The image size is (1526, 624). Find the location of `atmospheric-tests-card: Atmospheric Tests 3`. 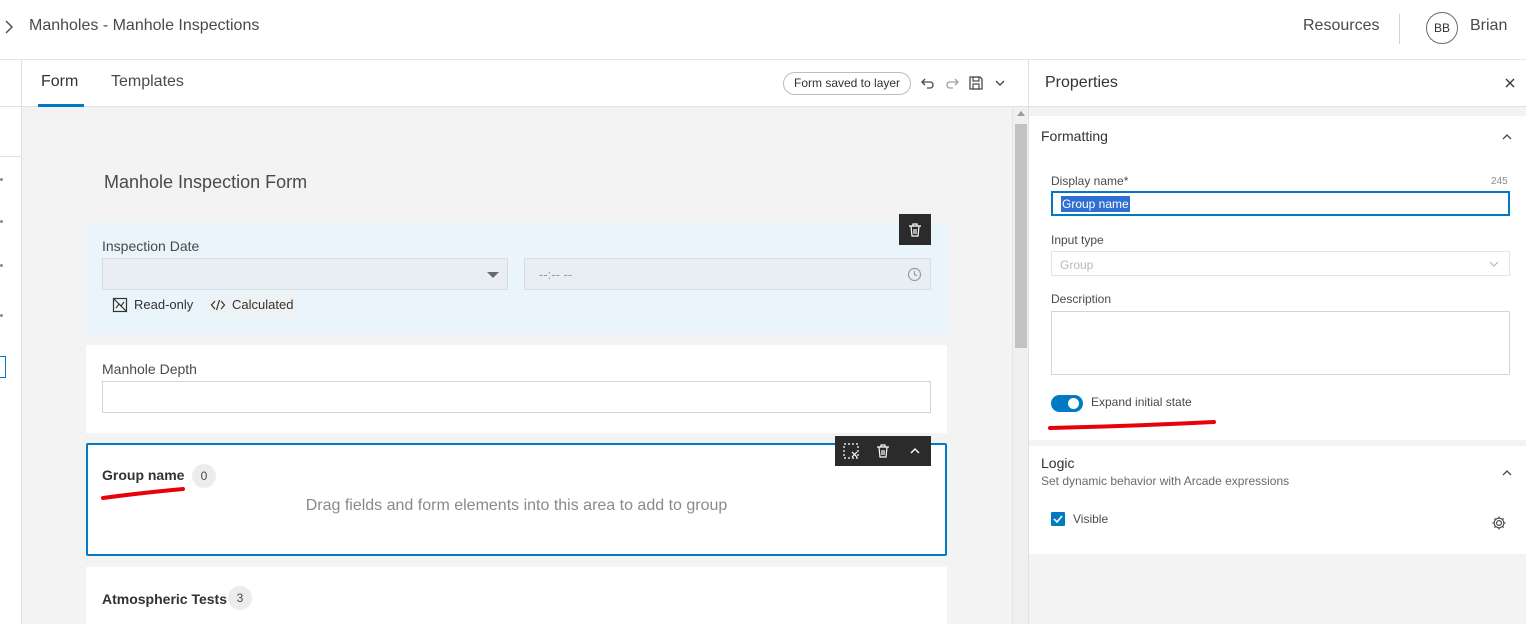

atmospheric-tests-card: Atmospheric Tests 3 is located at coordinates (516, 595).